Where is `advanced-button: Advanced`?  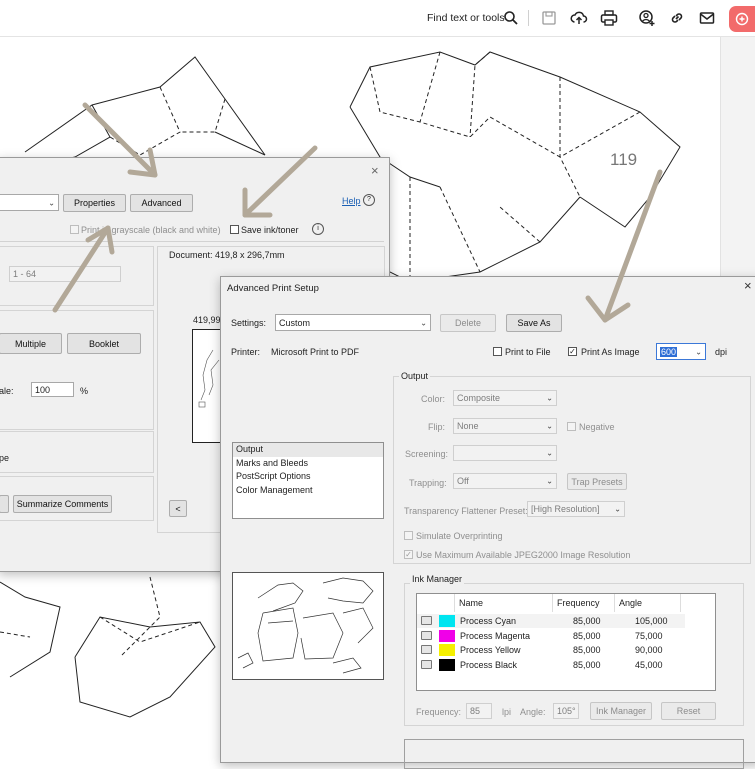
advanced-button: Advanced is located at coordinates (161, 203).